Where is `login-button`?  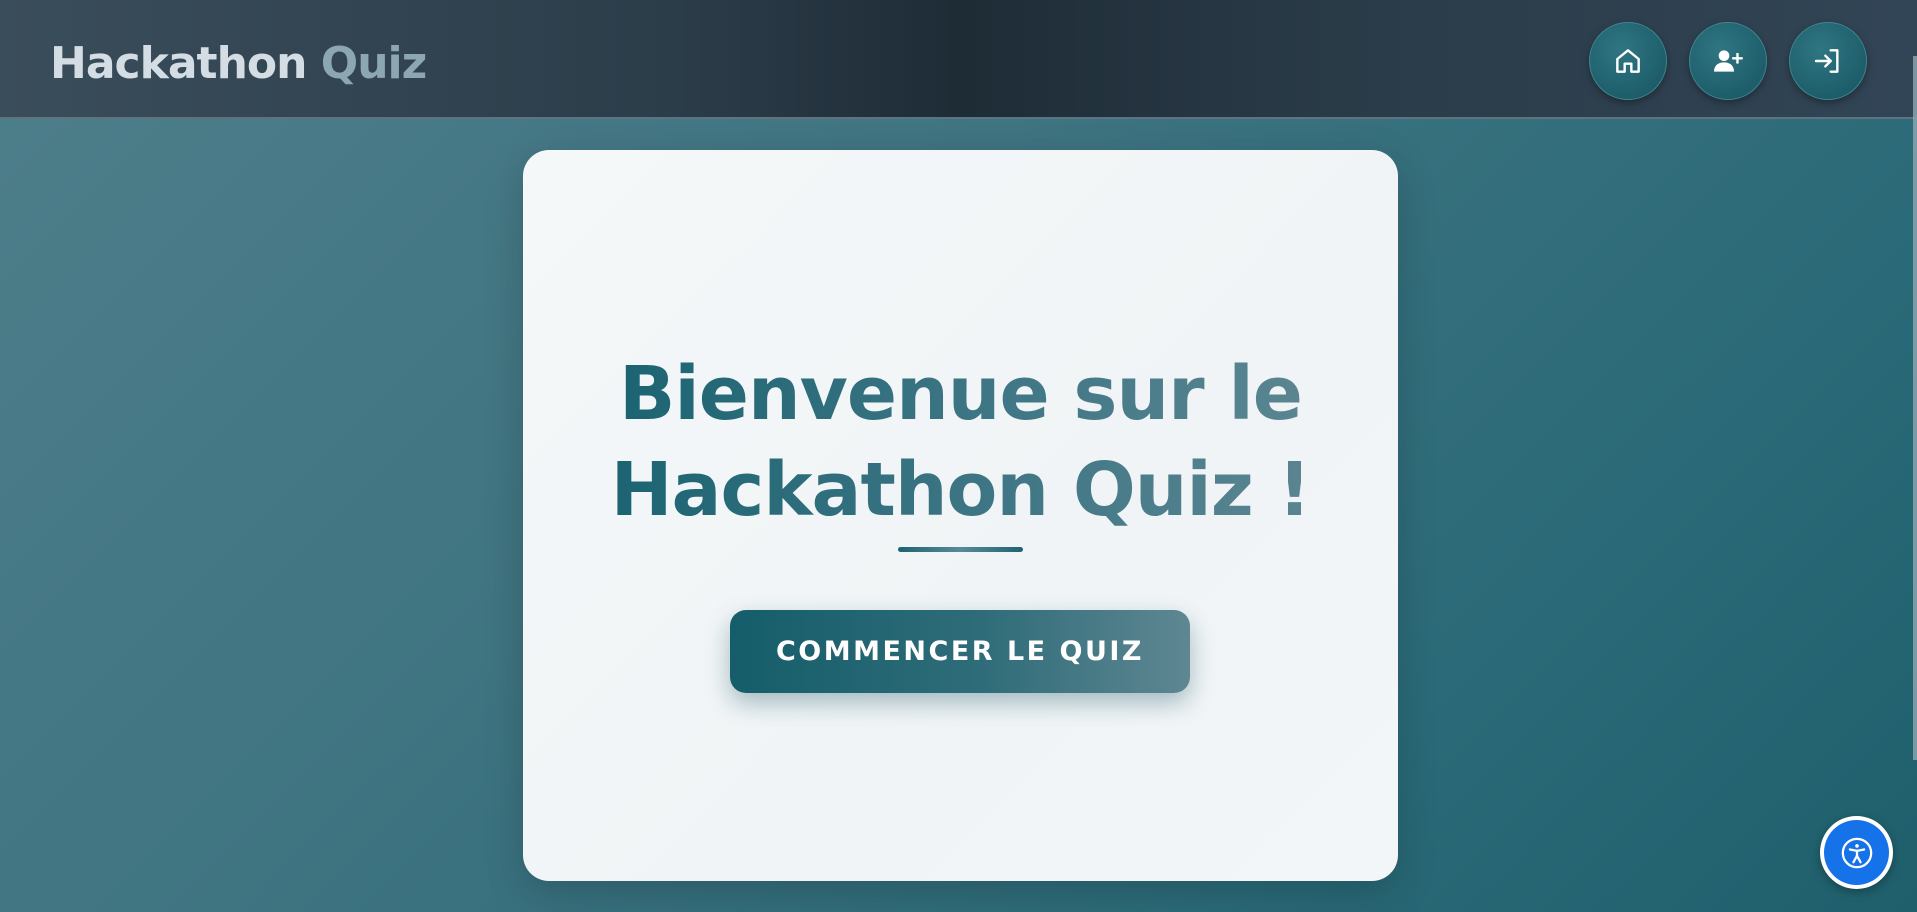
login-button is located at coordinates (1828, 61).